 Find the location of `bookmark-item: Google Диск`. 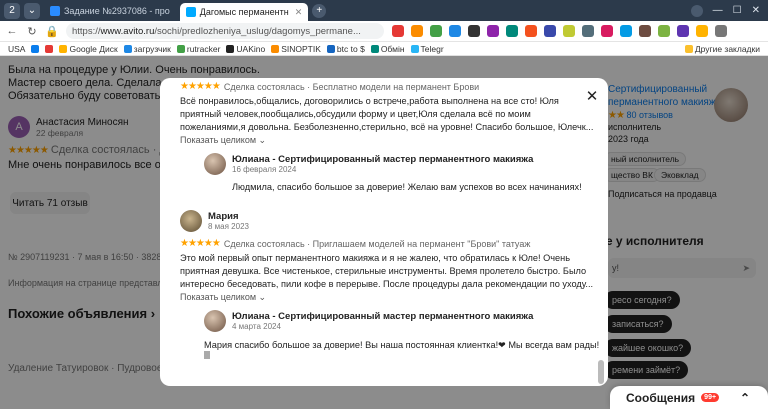

bookmark-item: Google Диск is located at coordinates (88, 49).